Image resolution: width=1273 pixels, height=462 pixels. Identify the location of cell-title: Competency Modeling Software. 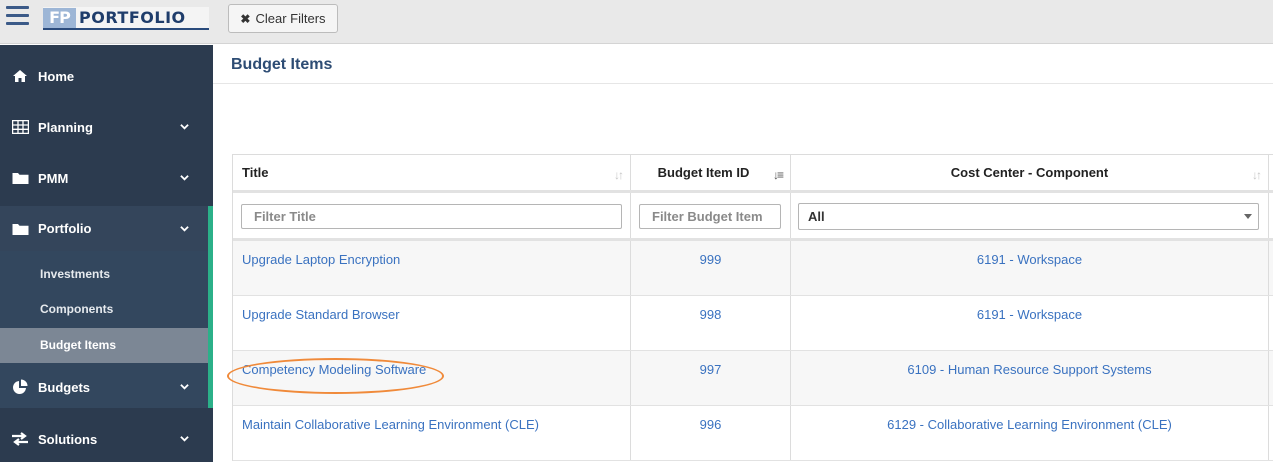
(429, 378).